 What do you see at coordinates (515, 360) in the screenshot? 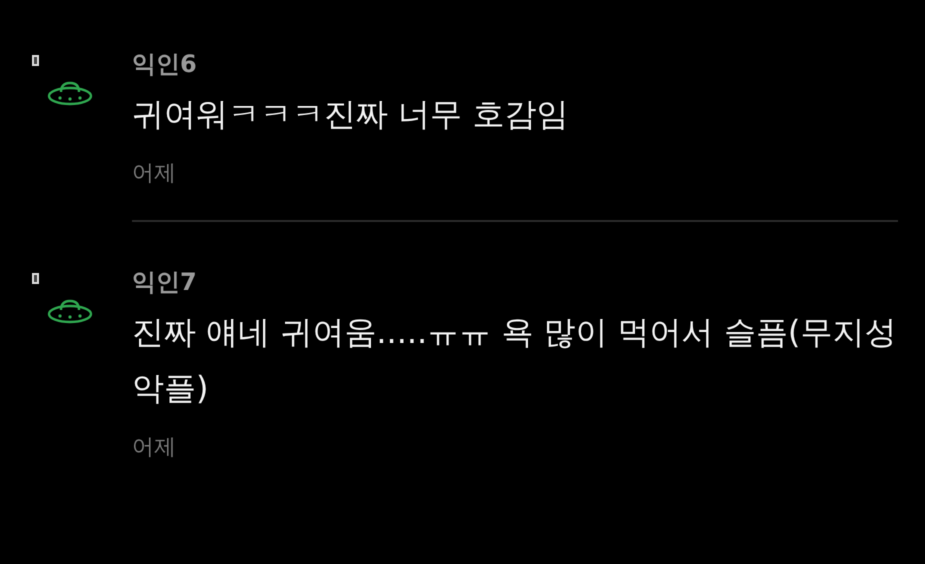
I see `comment-text: 진짜 얘네 귀여움.....ㅠㅠ 욕 많이 먹어서 슬픔(무지성악플)` at bounding box center [515, 360].